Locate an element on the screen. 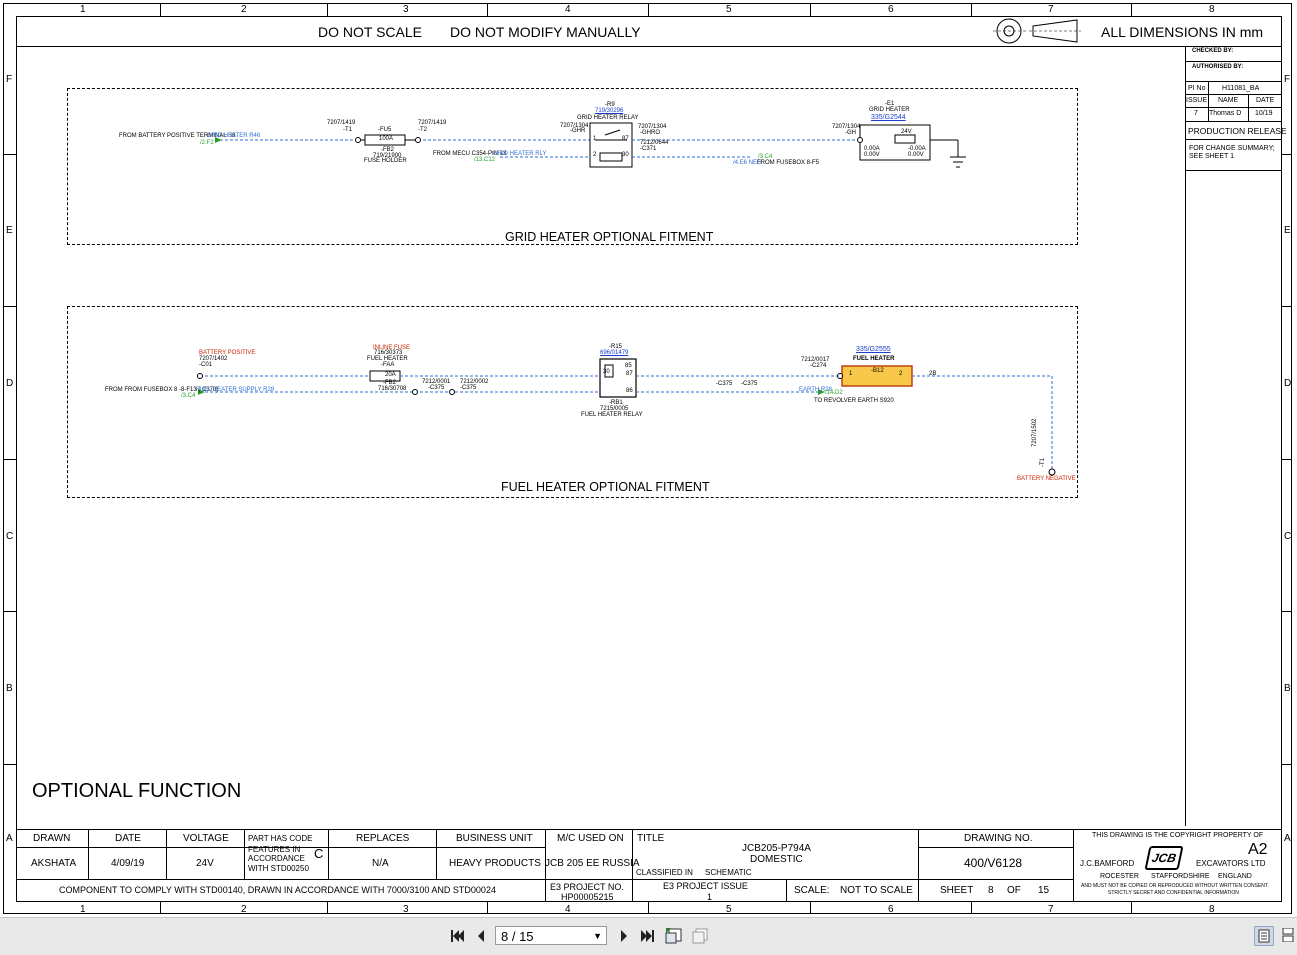  grid-col-4-bottom: 4 is located at coordinates (568, 909).